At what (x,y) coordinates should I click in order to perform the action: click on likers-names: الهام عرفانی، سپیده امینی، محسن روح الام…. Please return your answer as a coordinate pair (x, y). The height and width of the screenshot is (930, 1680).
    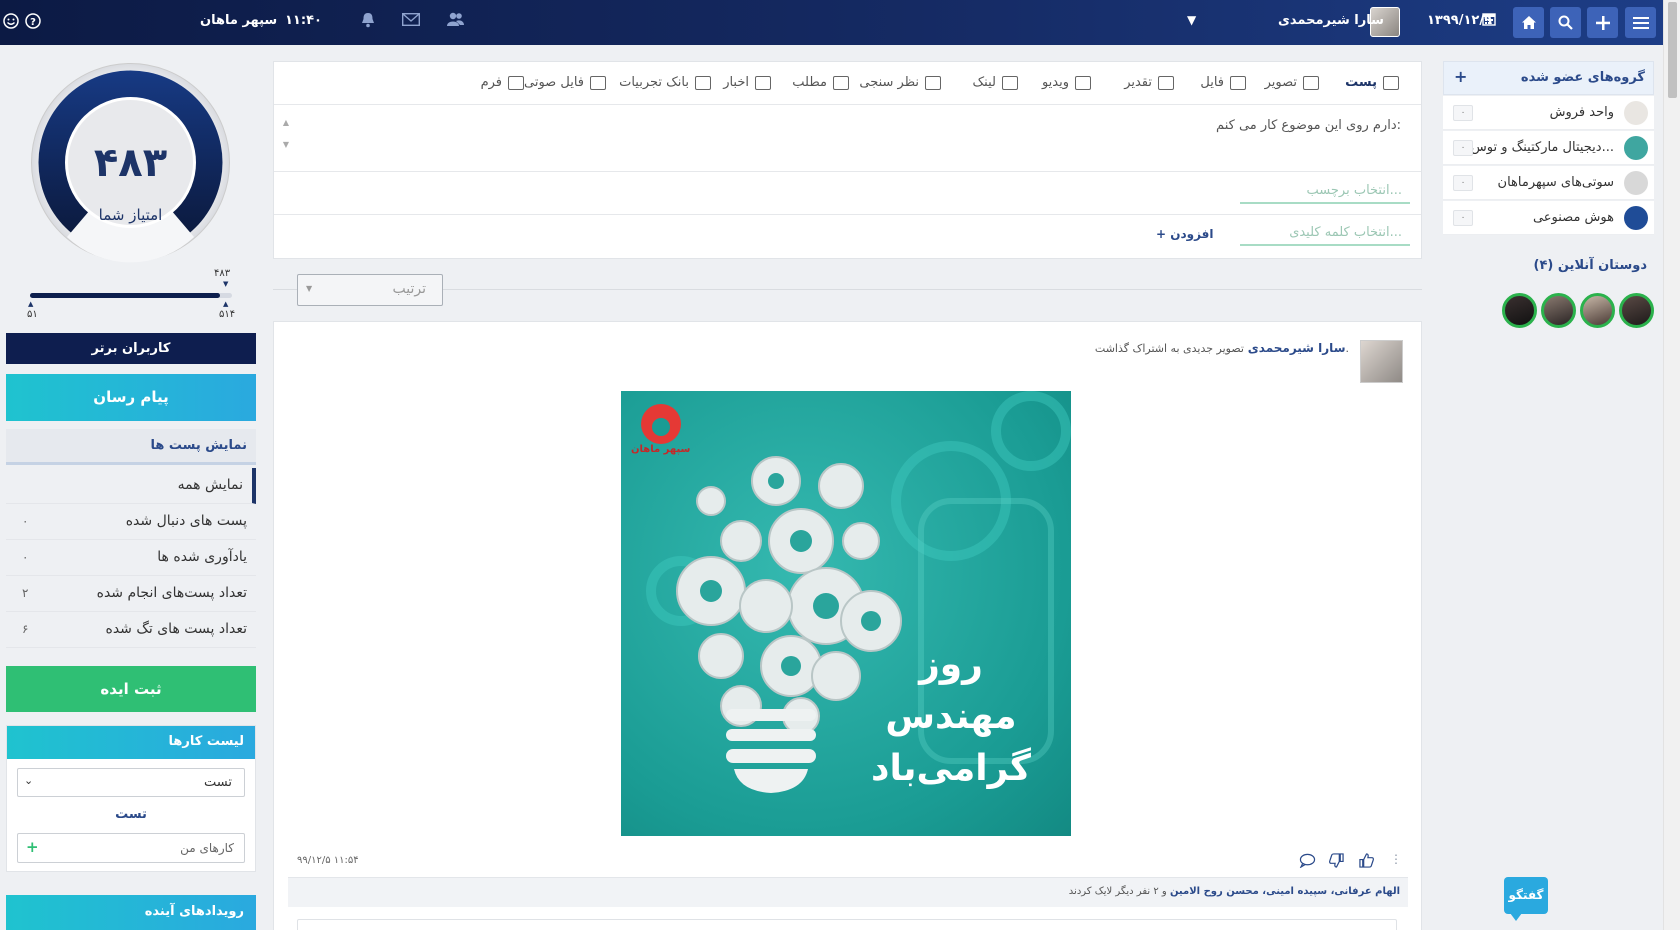
    Looking at the image, I should click on (1285, 891).